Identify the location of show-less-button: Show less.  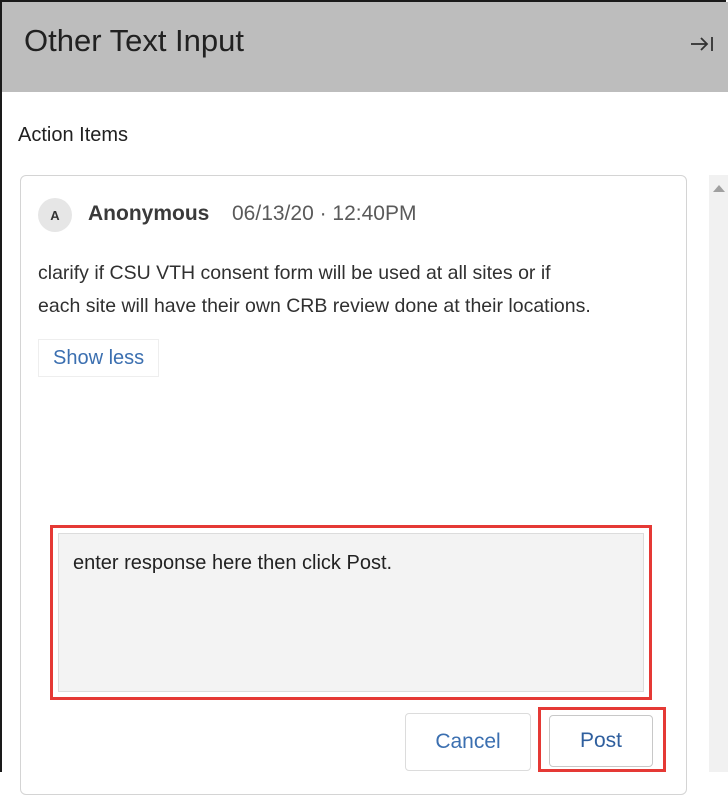
(99, 358).